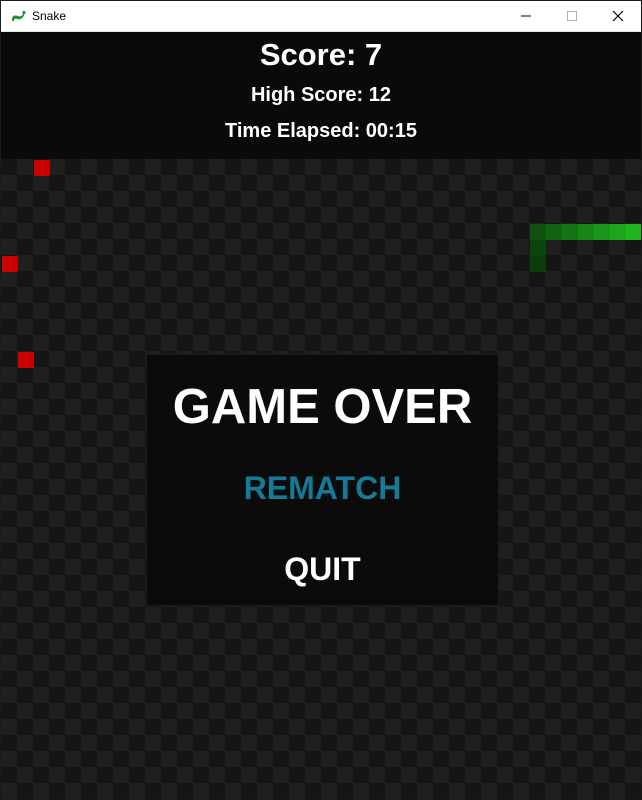  I want to click on title-bar: Snake, so click(321, 16).